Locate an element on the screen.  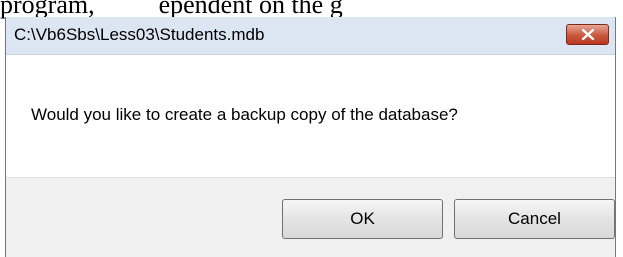
close-icon is located at coordinates (588, 34).